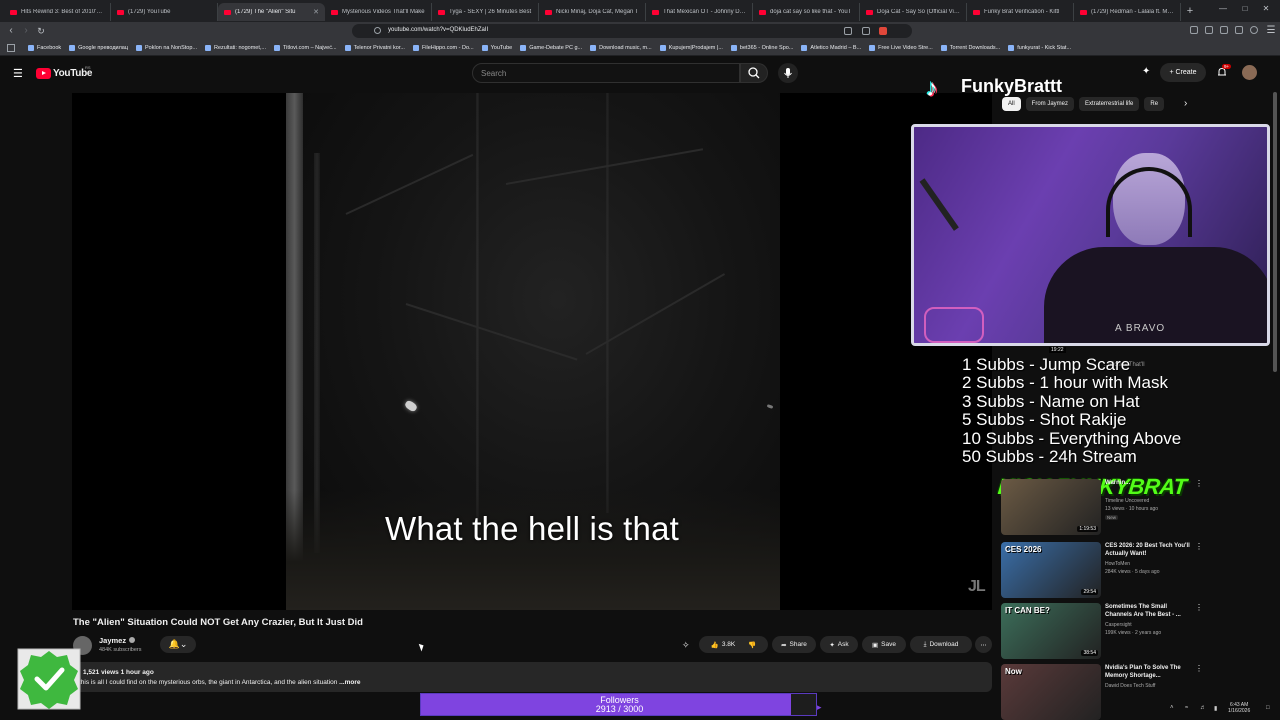 The height and width of the screenshot is (720, 1280). What do you see at coordinates (941, 644) in the screenshot?
I see `download-button: ⤓ Download` at bounding box center [941, 644].